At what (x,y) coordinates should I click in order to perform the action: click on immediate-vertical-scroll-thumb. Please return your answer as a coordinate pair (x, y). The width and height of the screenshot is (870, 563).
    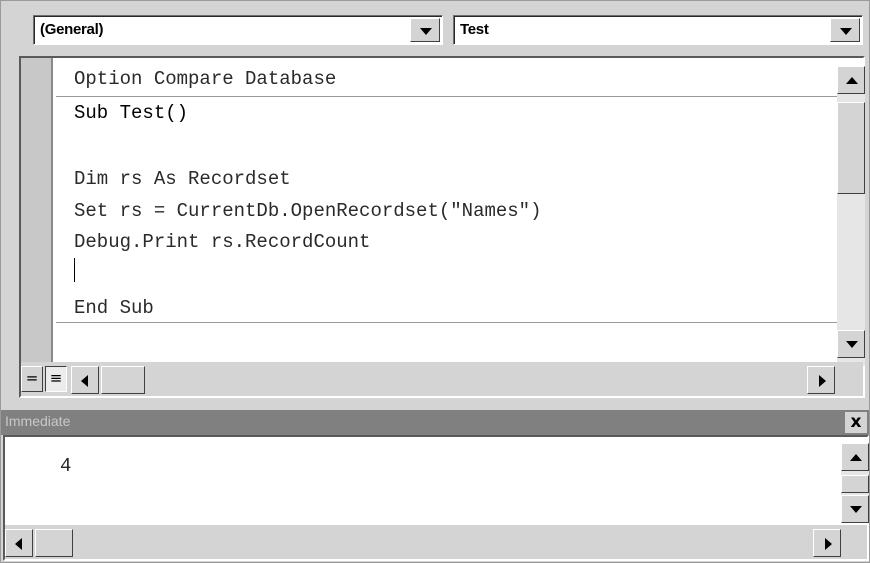
    Looking at the image, I should click on (855, 484).